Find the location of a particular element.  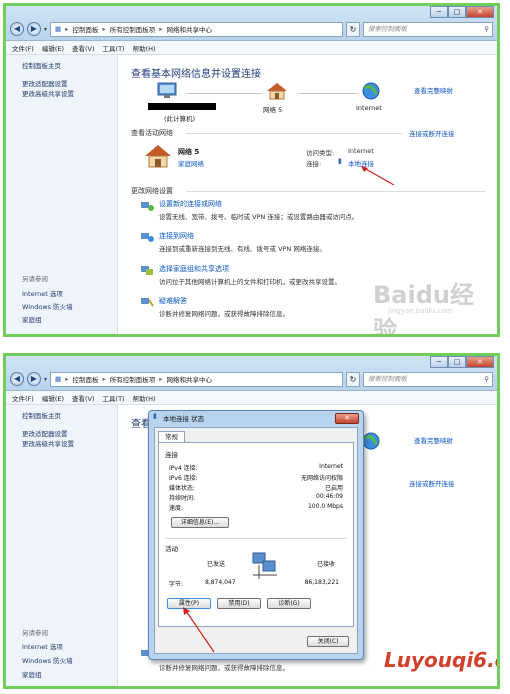

access-type-value: Internet is located at coordinates (361, 151).